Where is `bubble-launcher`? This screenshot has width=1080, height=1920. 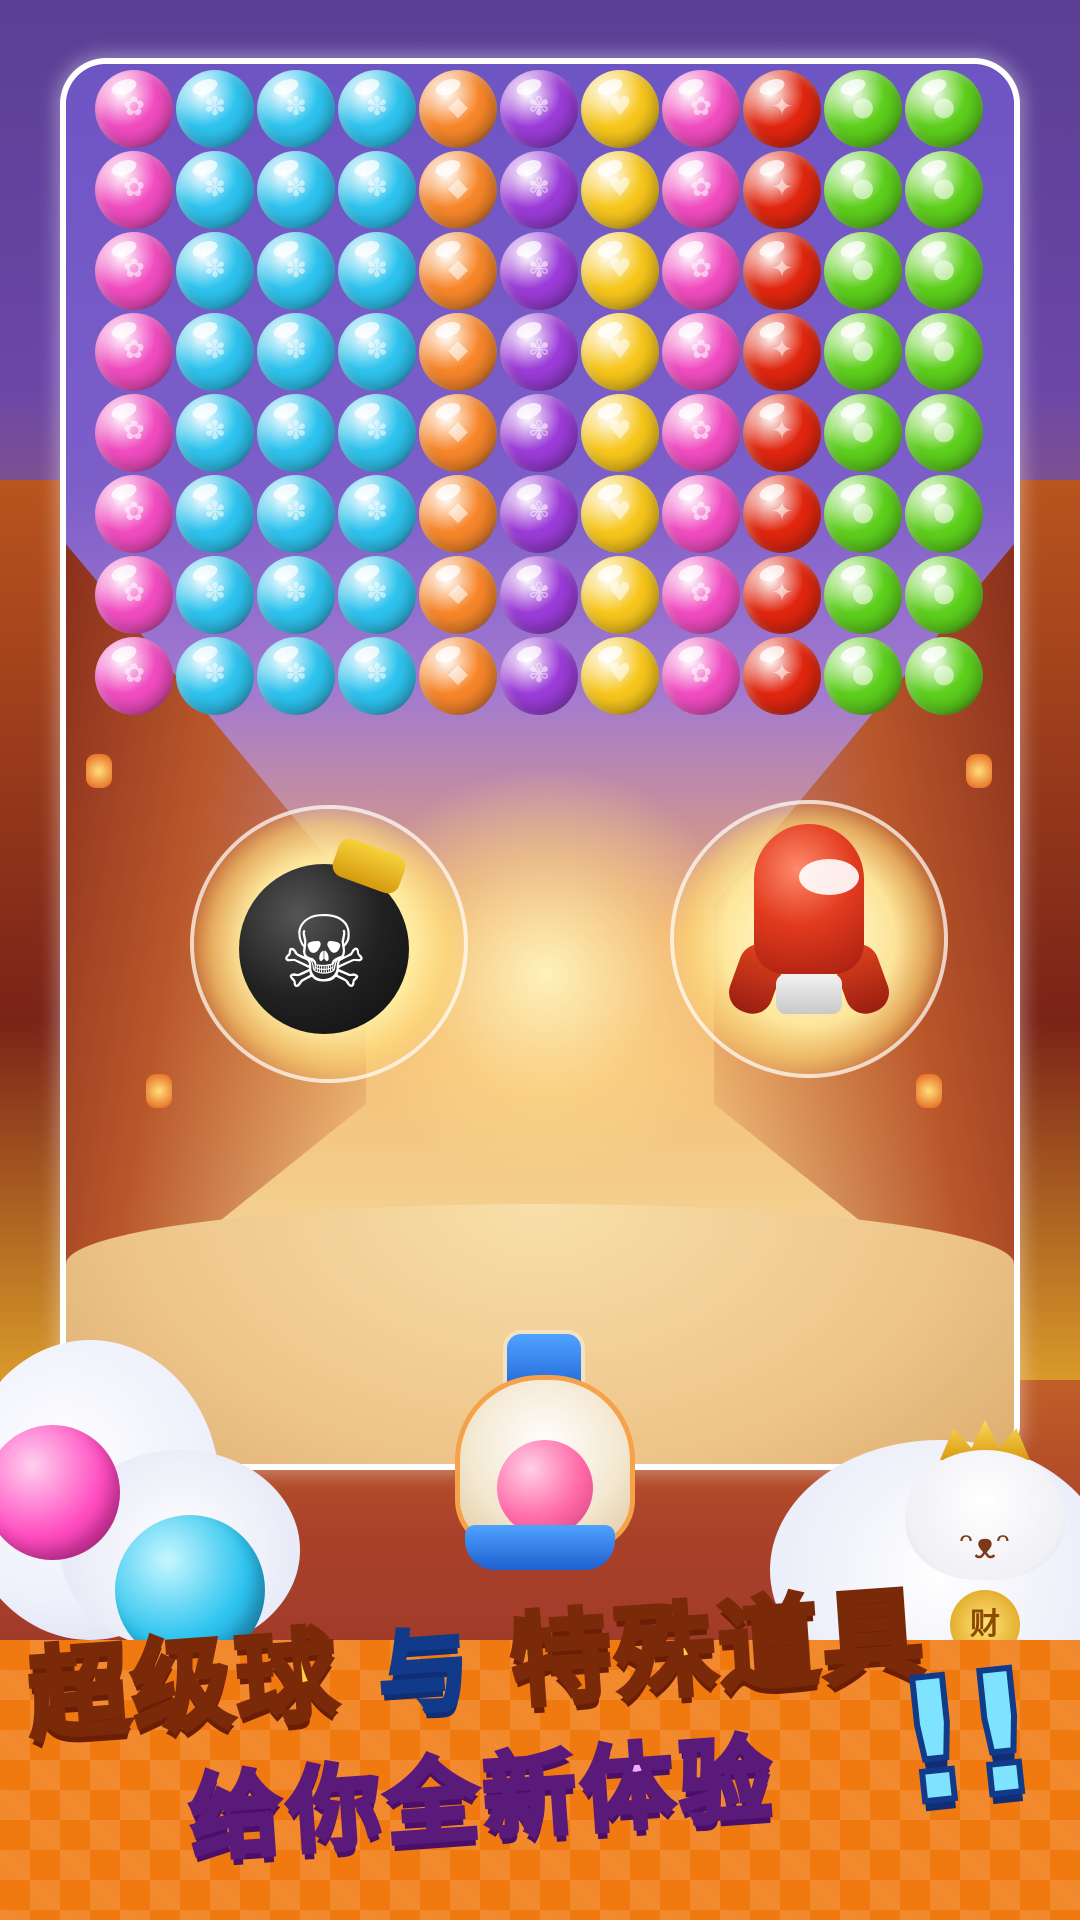
bubble-launcher is located at coordinates (545, 1455).